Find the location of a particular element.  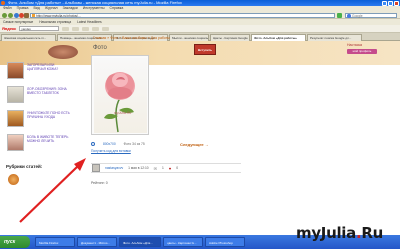

taskbar-item: Mozilla Firefox is located at coordinates (55, 242).